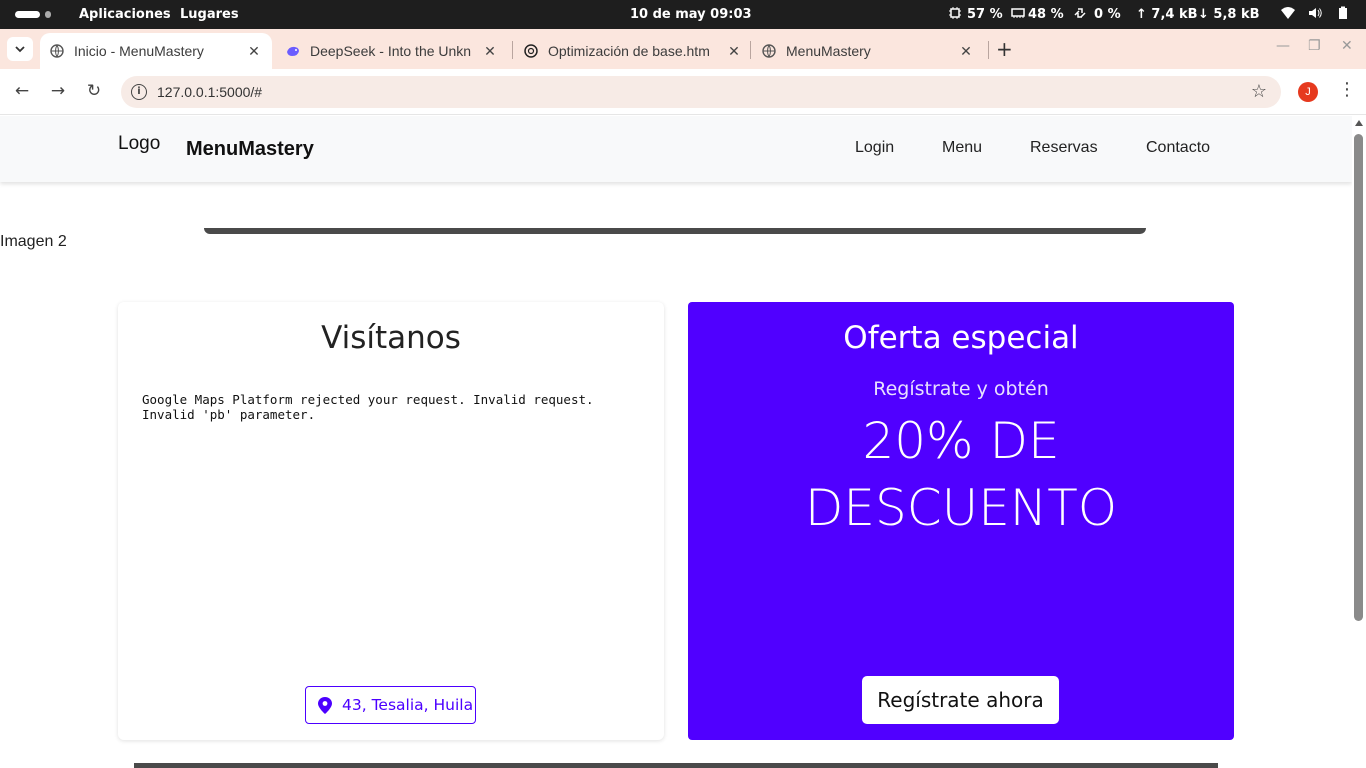 The width and height of the screenshot is (1366, 768). I want to click on nav-menu: Menu, so click(962, 148).